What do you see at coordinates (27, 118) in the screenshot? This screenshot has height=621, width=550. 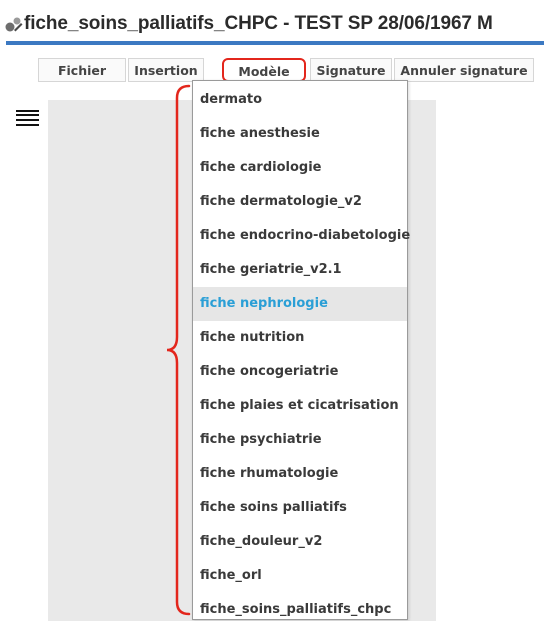 I see `hamburger-menu-icon` at bounding box center [27, 118].